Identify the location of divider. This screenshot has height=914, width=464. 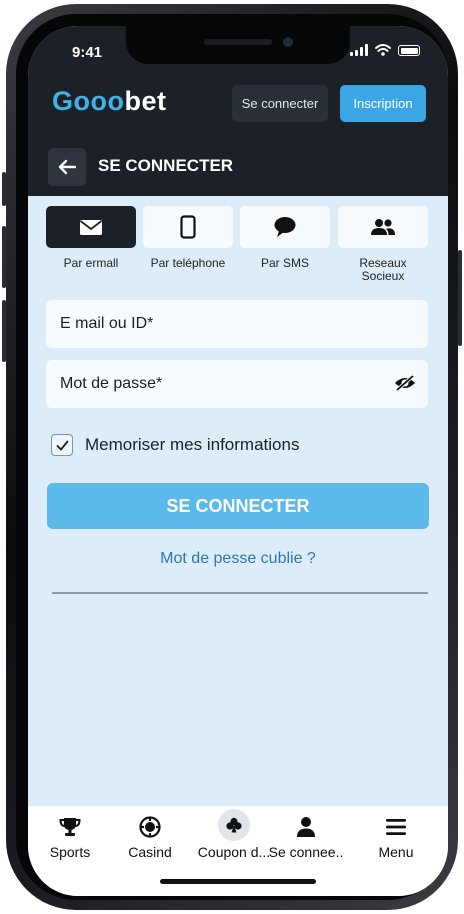
(240, 593).